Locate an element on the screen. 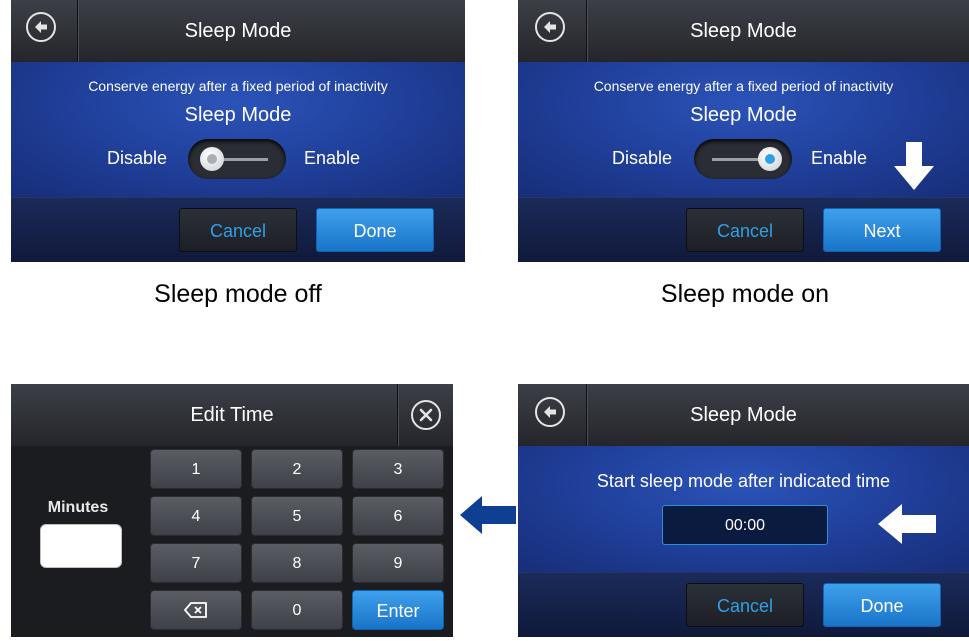 This screenshot has width=969, height=641. key-6: 6 is located at coordinates (398, 516).